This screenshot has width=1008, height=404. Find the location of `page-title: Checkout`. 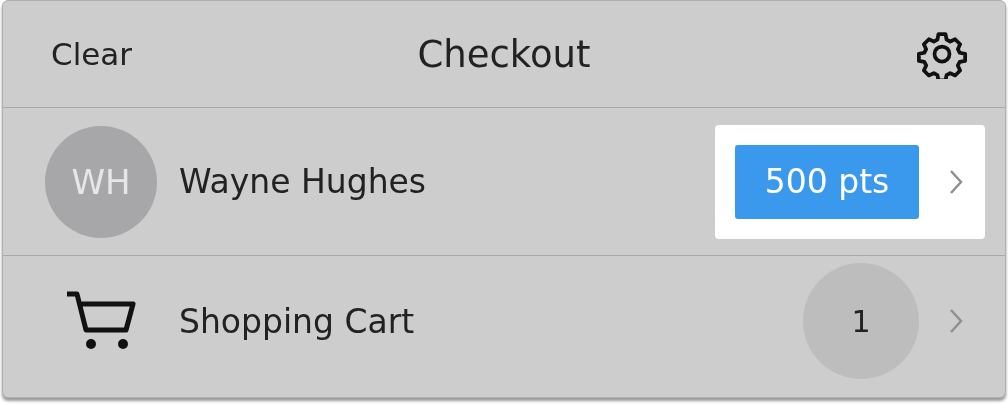

page-title: Checkout is located at coordinates (504, 54).